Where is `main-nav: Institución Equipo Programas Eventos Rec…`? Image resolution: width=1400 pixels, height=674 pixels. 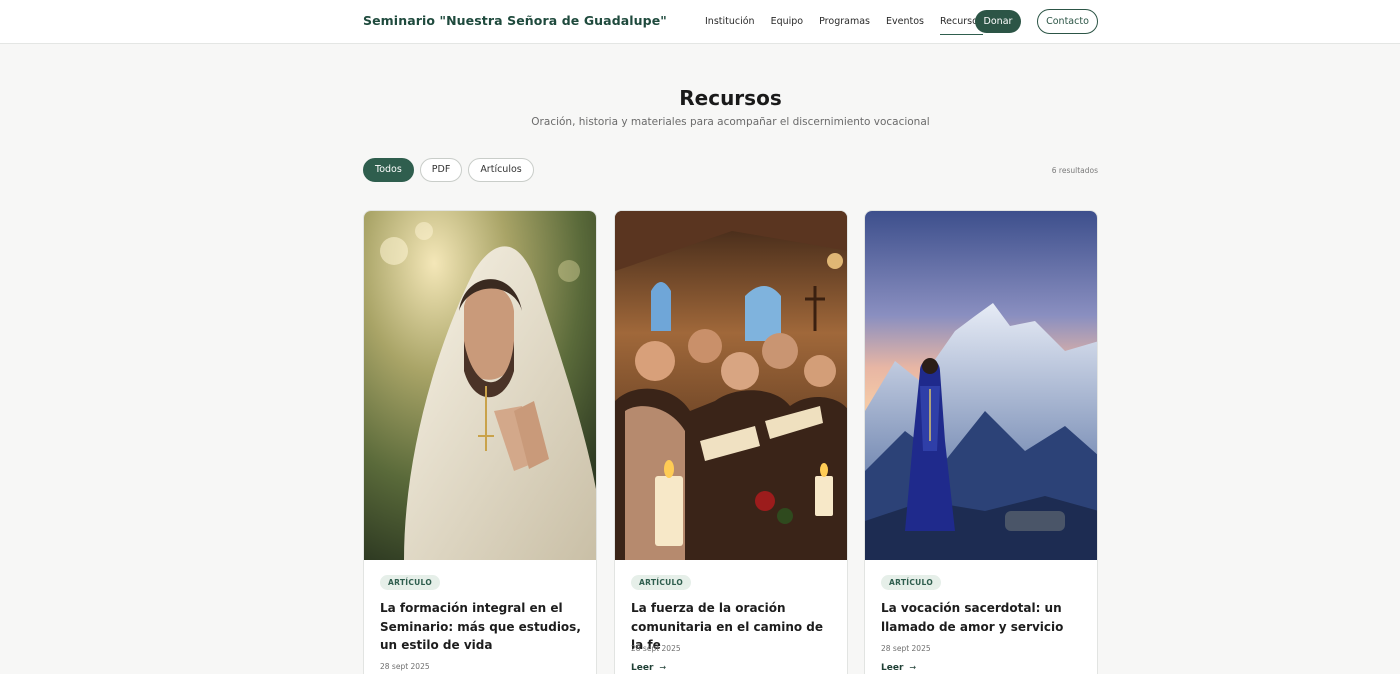
main-nav: Institución Equipo Programas Eventos Rec… is located at coordinates (852, 22).